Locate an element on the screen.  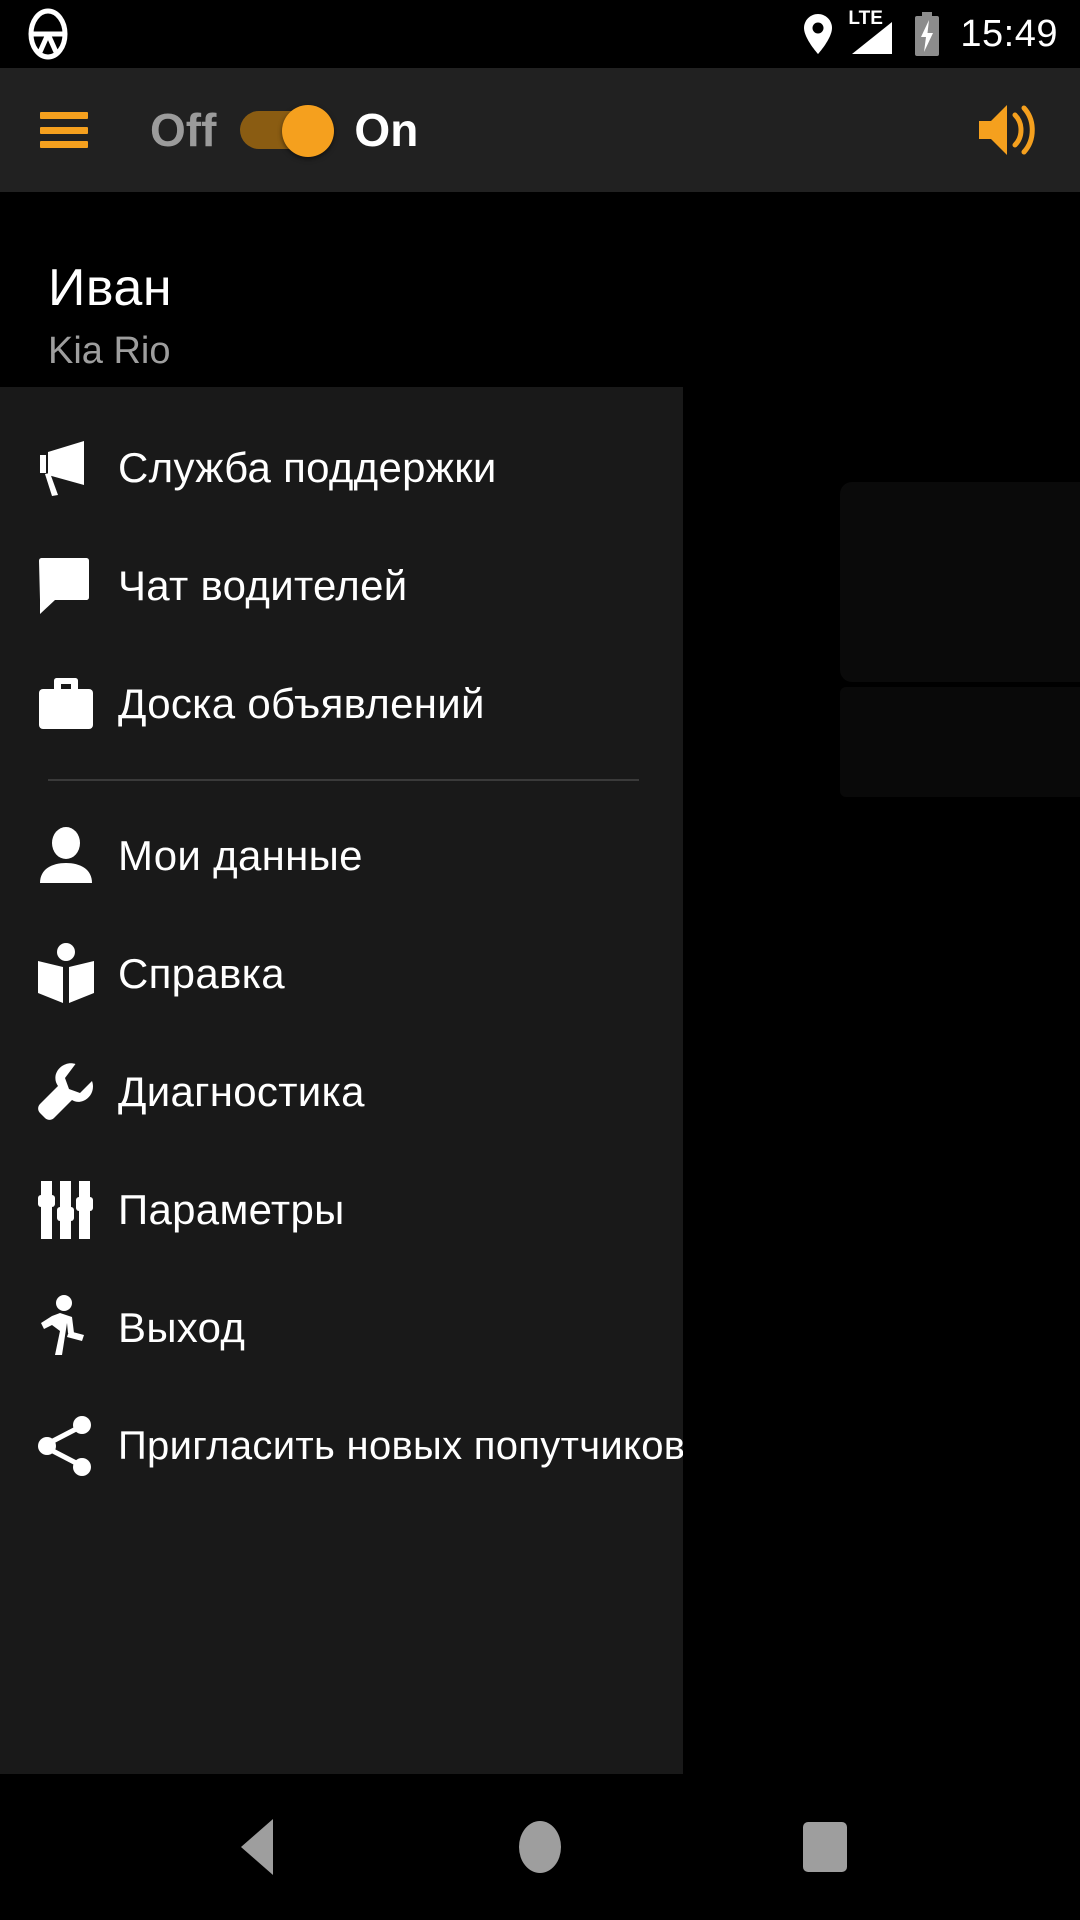
volume-up-icon is located at coordinates (1009, 130).